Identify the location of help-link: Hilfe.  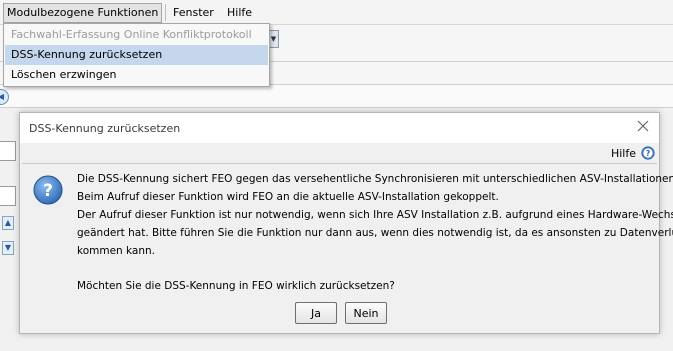
(623, 153).